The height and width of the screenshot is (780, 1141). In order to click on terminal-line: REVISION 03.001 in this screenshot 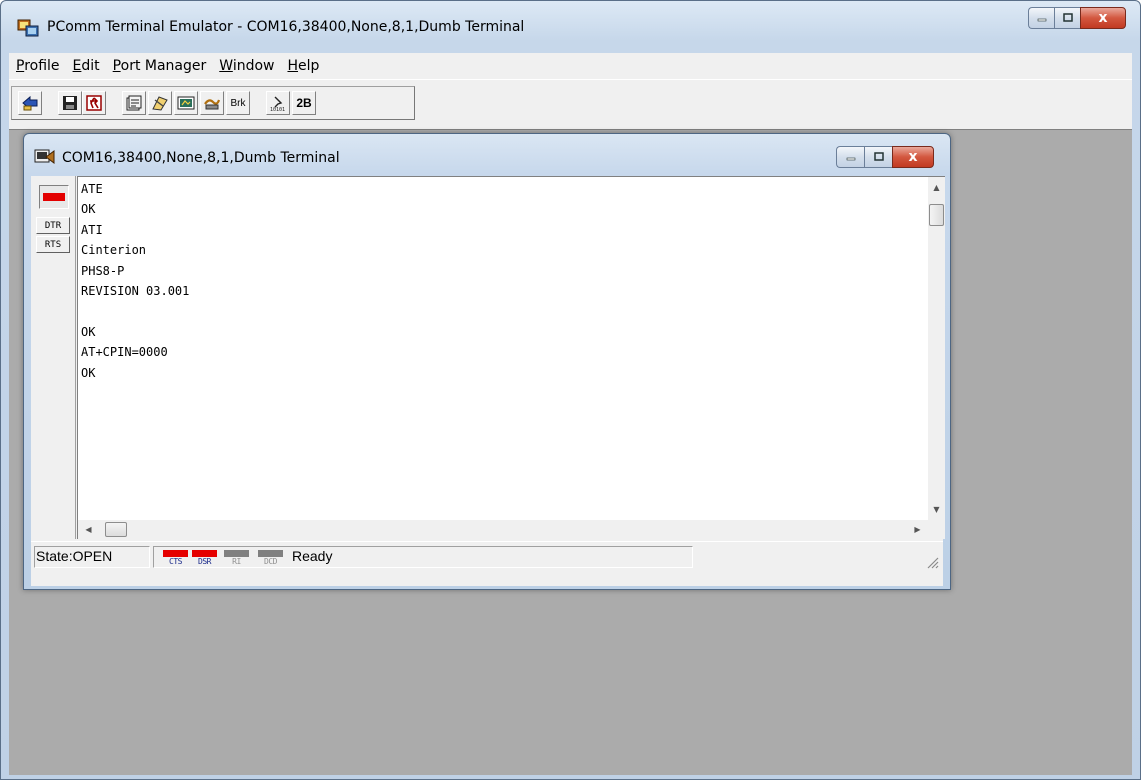, I will do `click(135, 290)`.